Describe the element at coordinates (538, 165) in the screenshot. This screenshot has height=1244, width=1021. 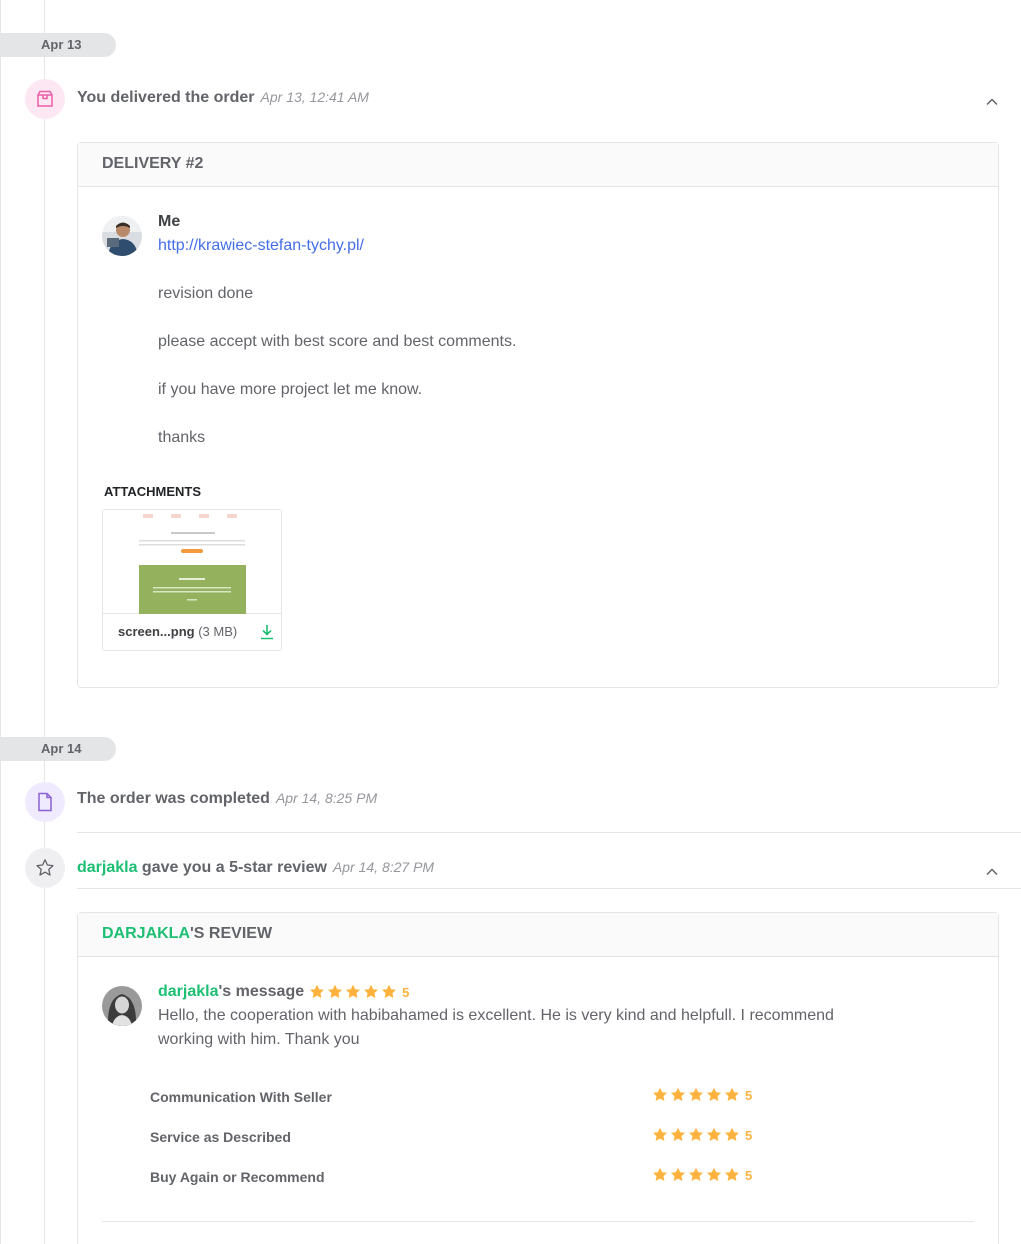
I see `delivery-header: DELIVERY #2` at that location.